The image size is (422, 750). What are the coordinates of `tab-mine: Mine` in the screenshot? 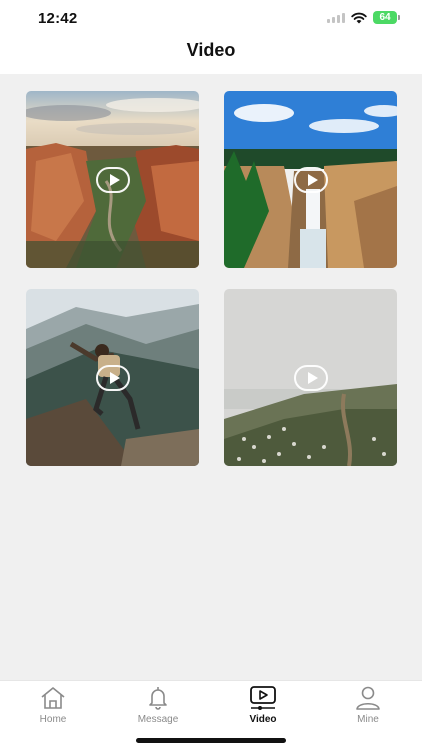 It's located at (368, 704).